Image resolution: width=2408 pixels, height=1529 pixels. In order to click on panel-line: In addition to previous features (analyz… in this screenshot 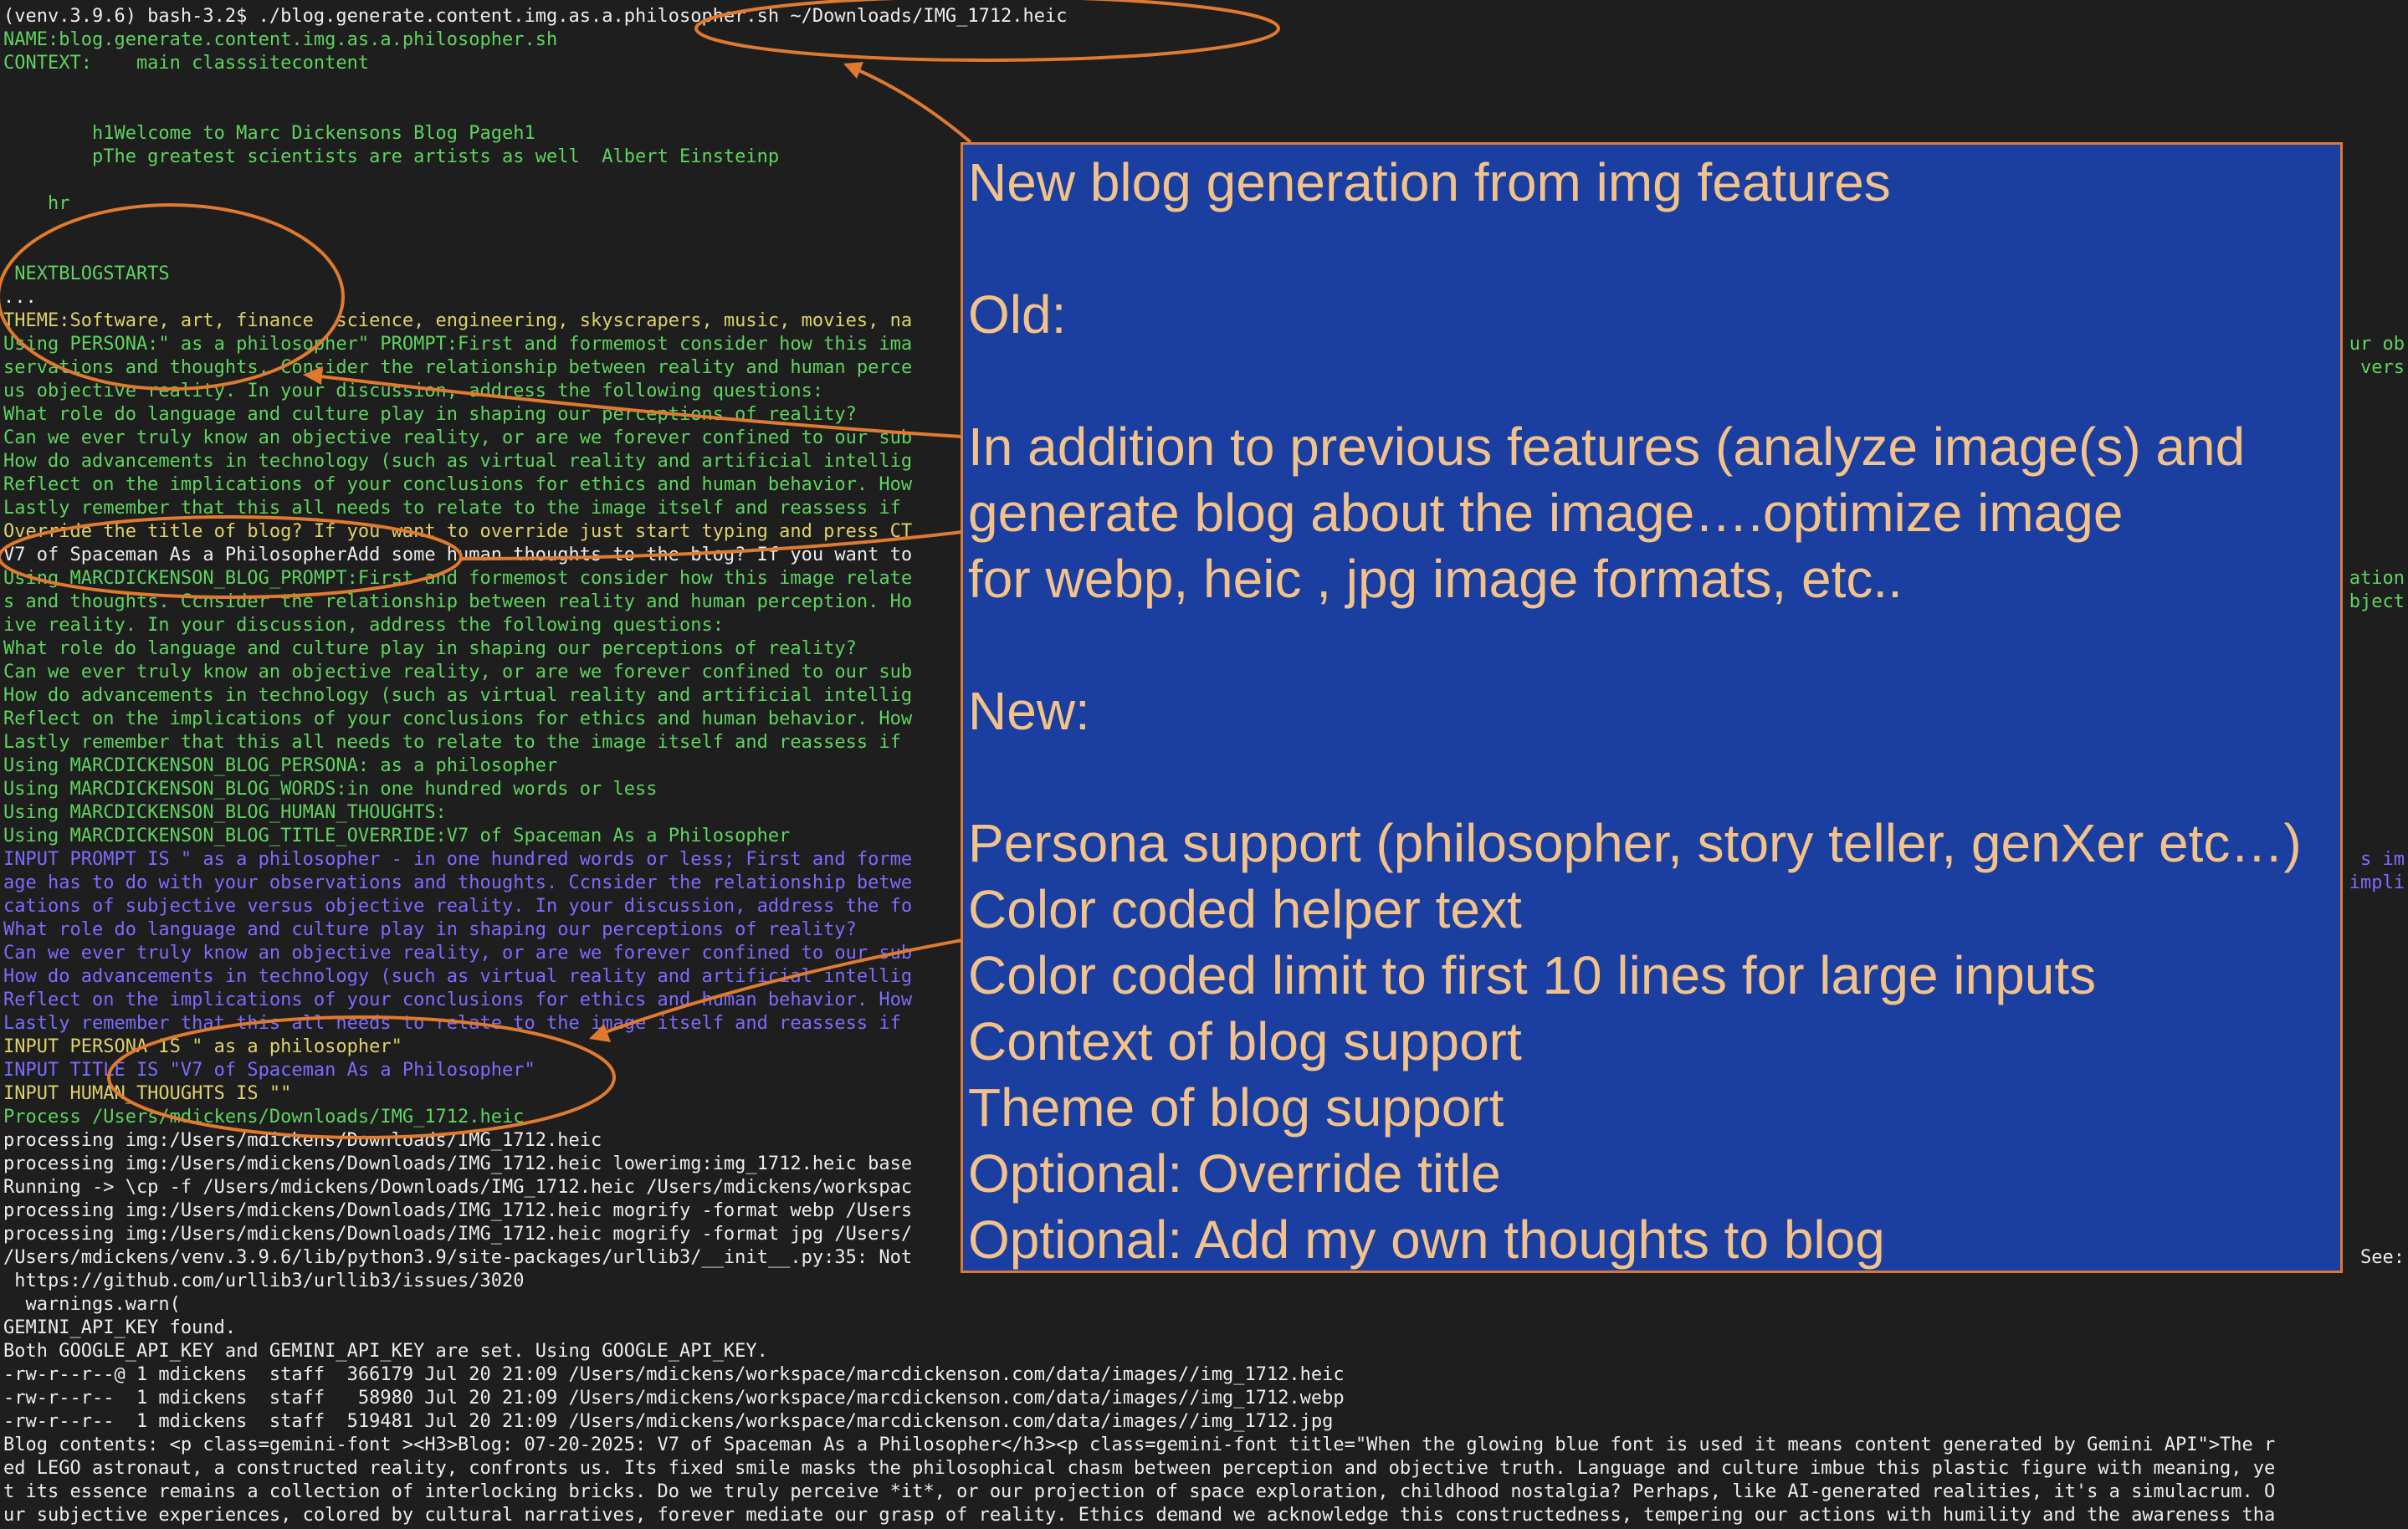, I will do `click(1607, 447)`.